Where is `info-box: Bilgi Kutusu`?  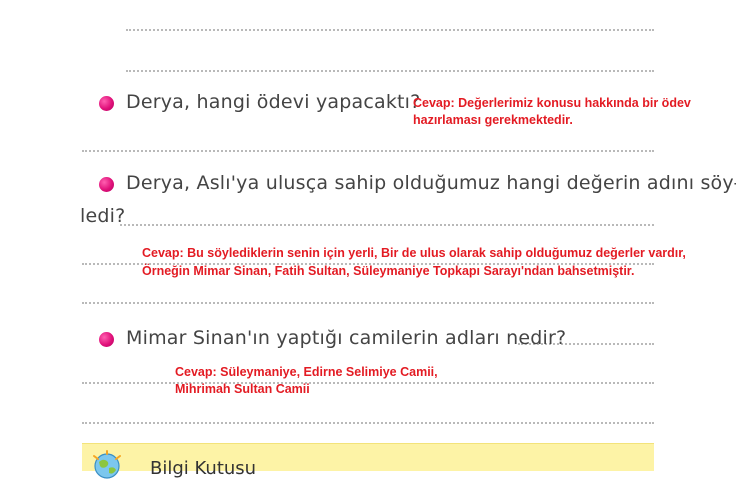 info-box: Bilgi Kutusu is located at coordinates (368, 461).